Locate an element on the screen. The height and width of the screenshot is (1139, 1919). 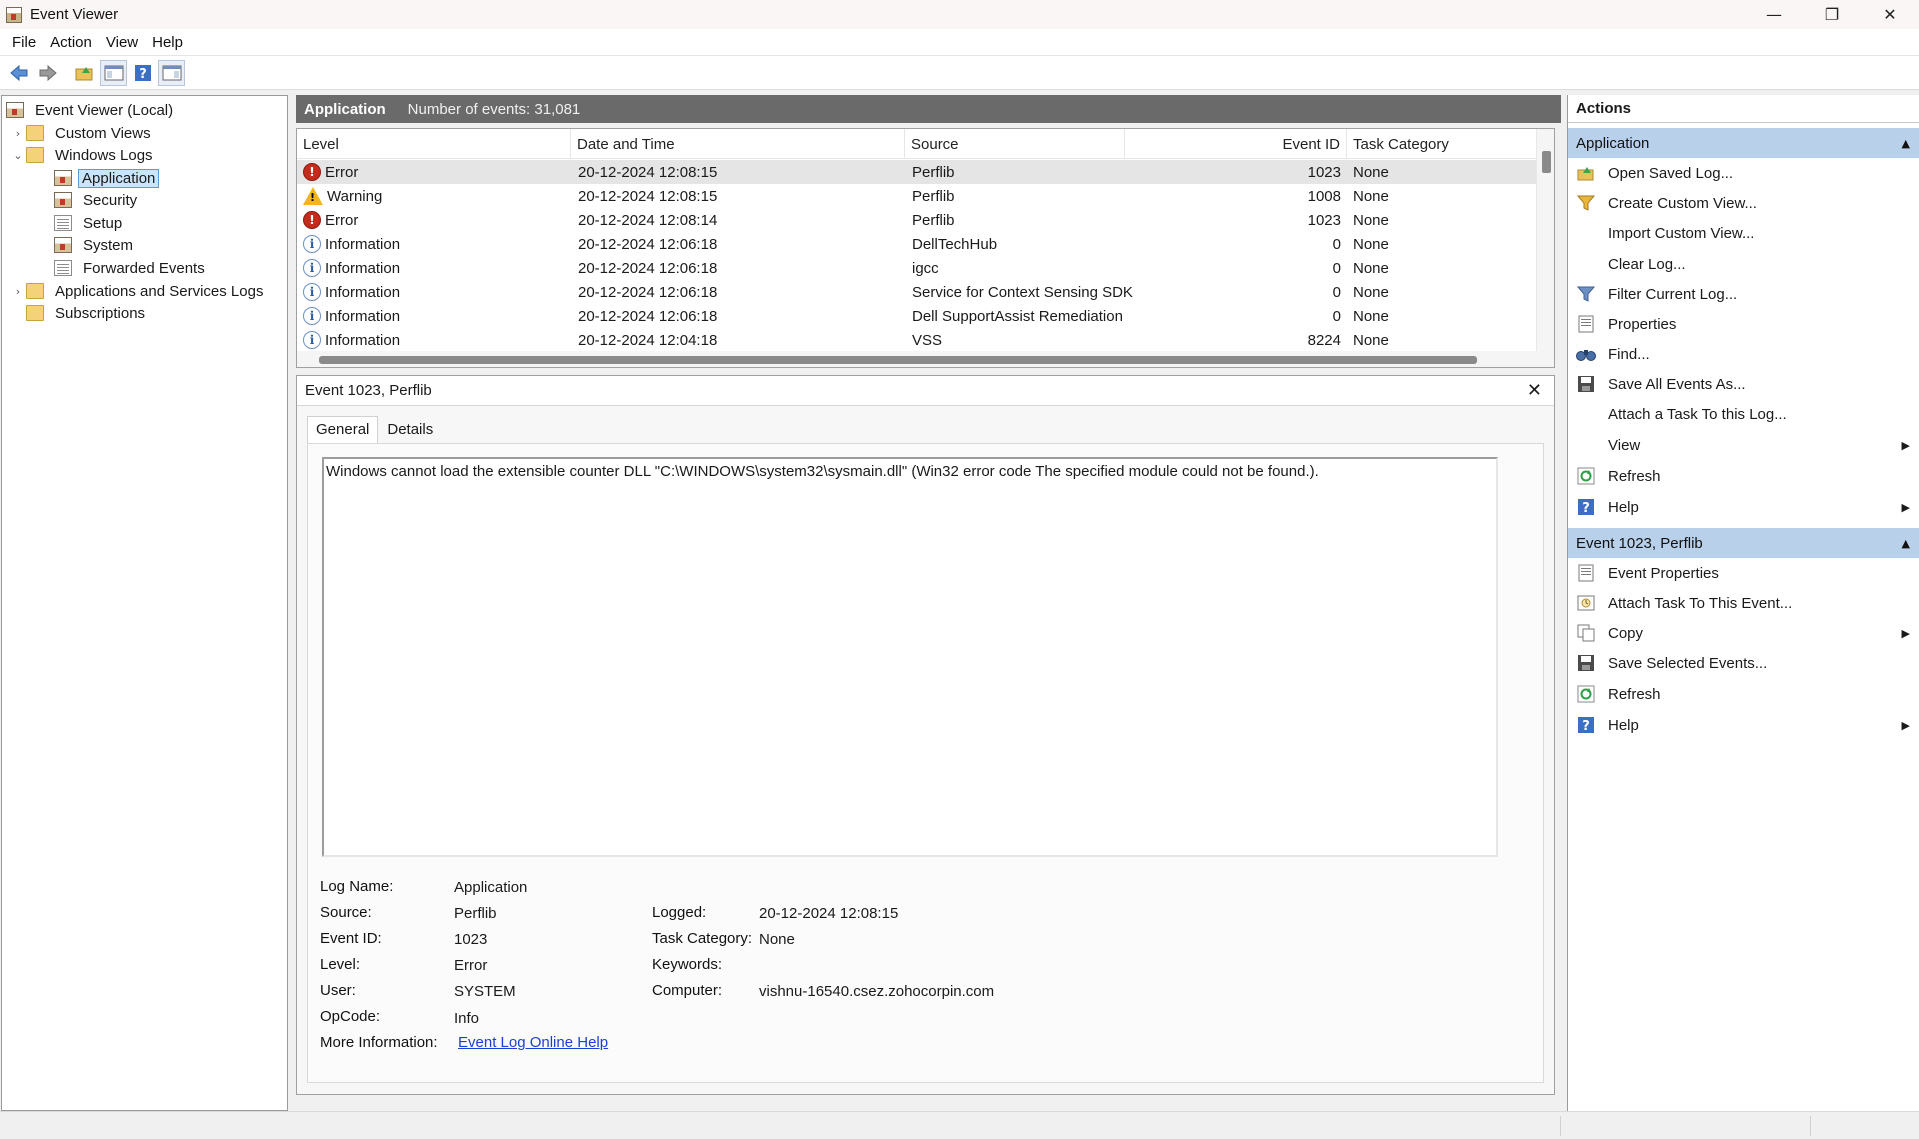
log-name-value: Application is located at coordinates (491, 887).